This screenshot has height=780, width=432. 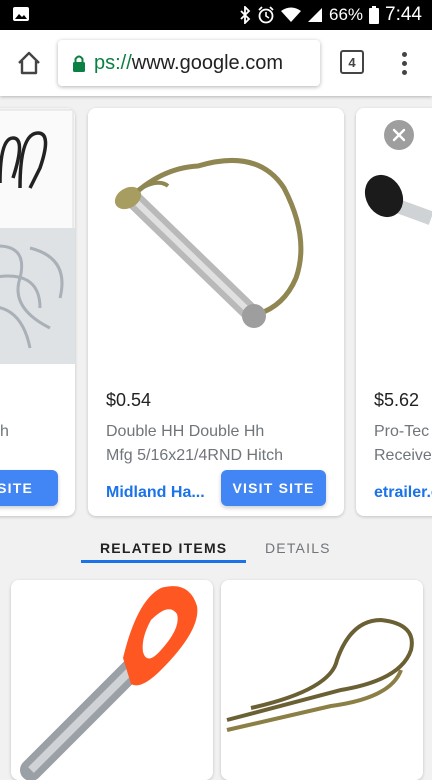 I want to click on address-bar: ps://www.google.com, so click(x=189, y=63).